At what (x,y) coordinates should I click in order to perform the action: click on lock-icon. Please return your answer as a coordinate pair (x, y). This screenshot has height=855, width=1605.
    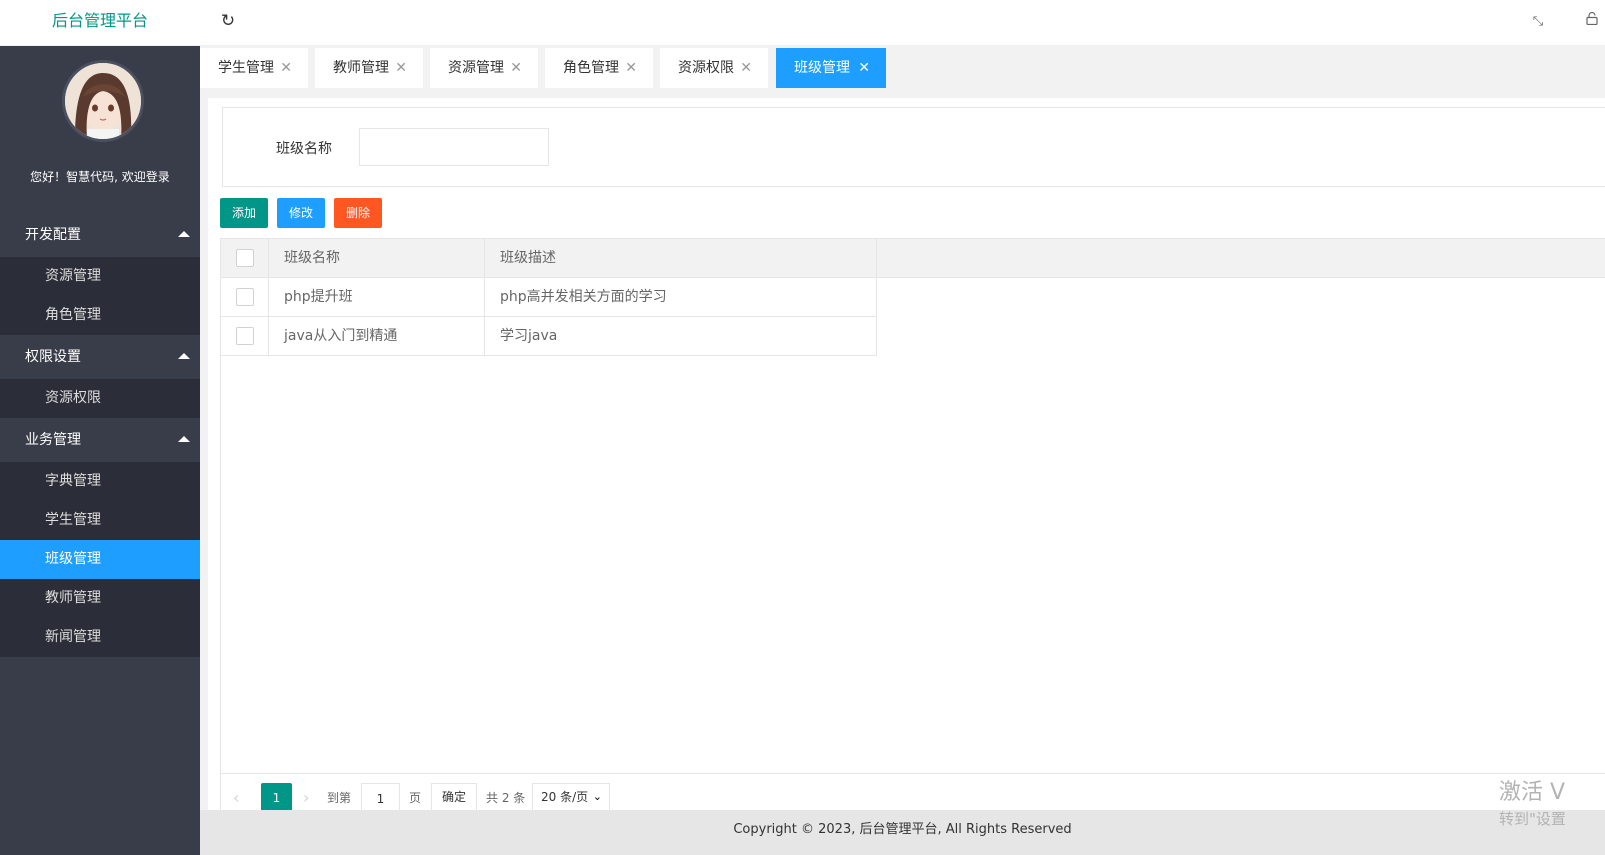
    Looking at the image, I should click on (1592, 21).